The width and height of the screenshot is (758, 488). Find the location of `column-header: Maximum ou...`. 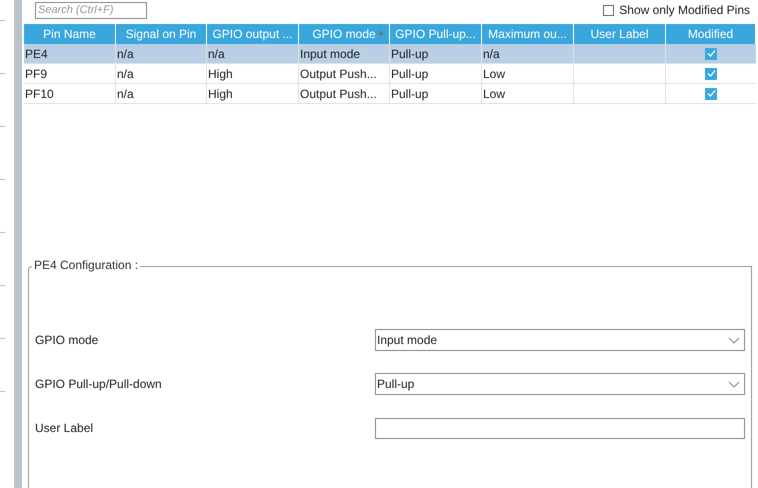

column-header: Maximum ou... is located at coordinates (528, 34).